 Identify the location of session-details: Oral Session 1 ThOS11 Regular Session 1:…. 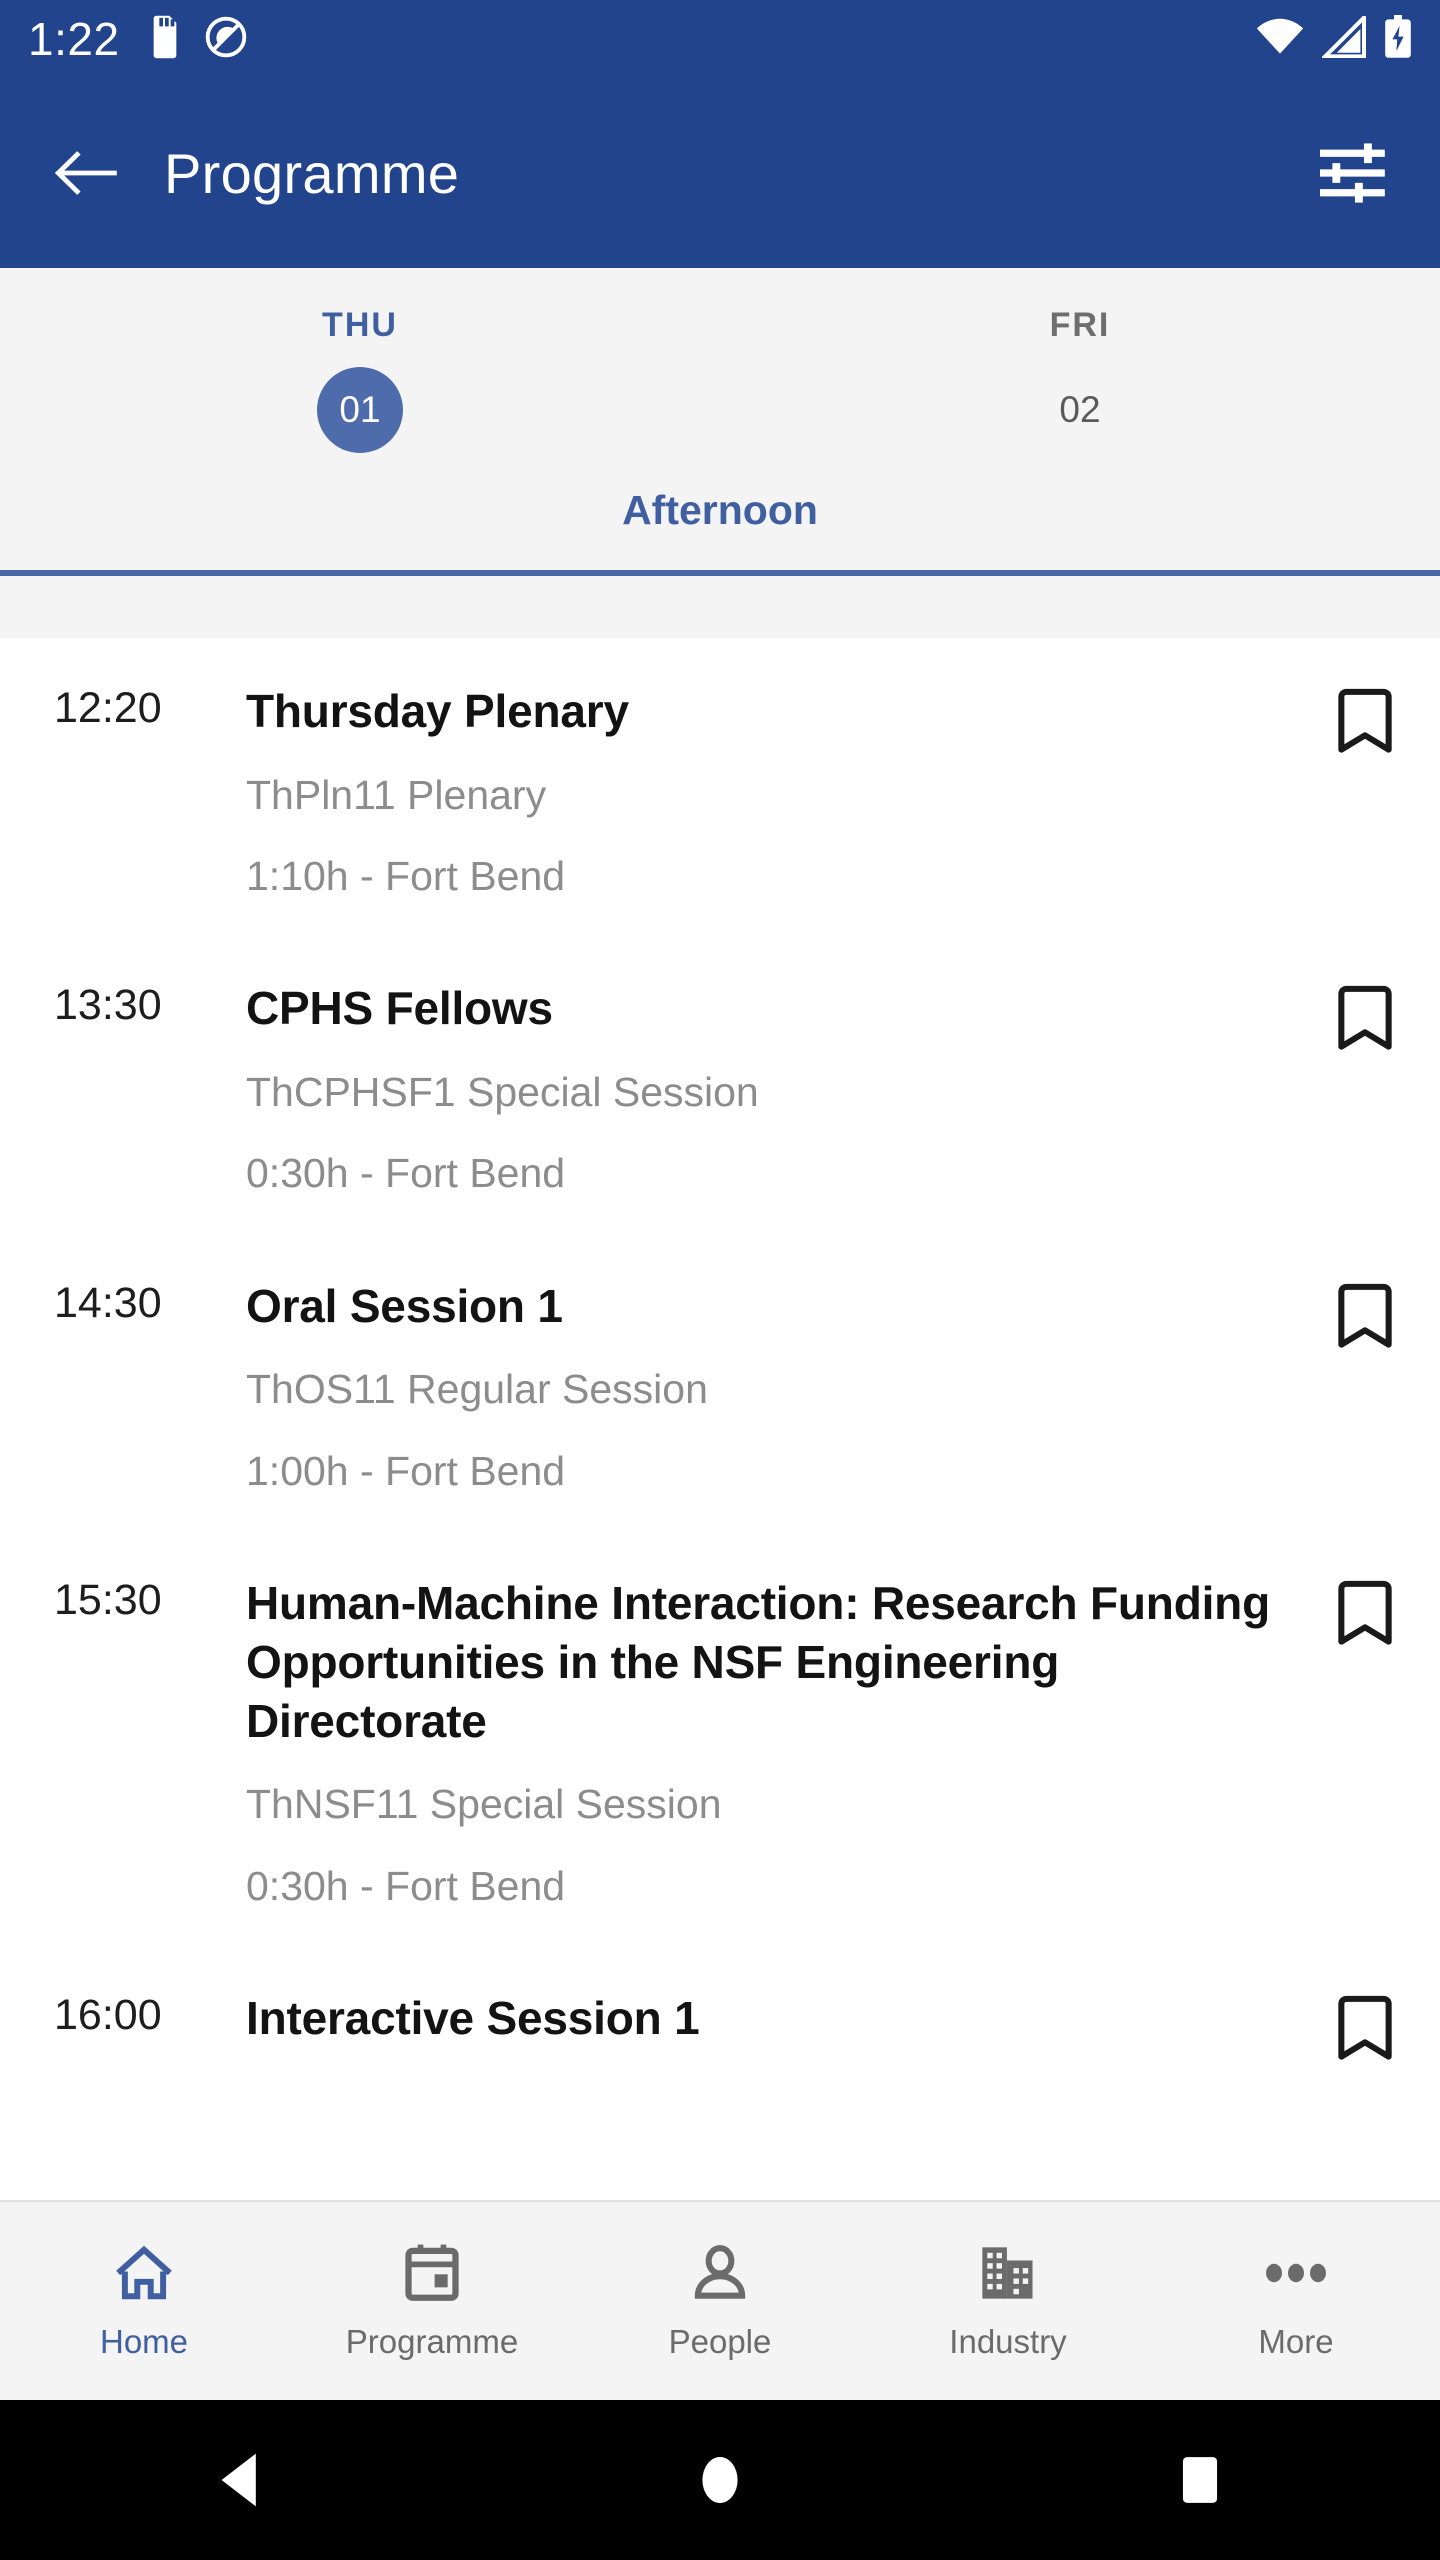
(766, 1386).